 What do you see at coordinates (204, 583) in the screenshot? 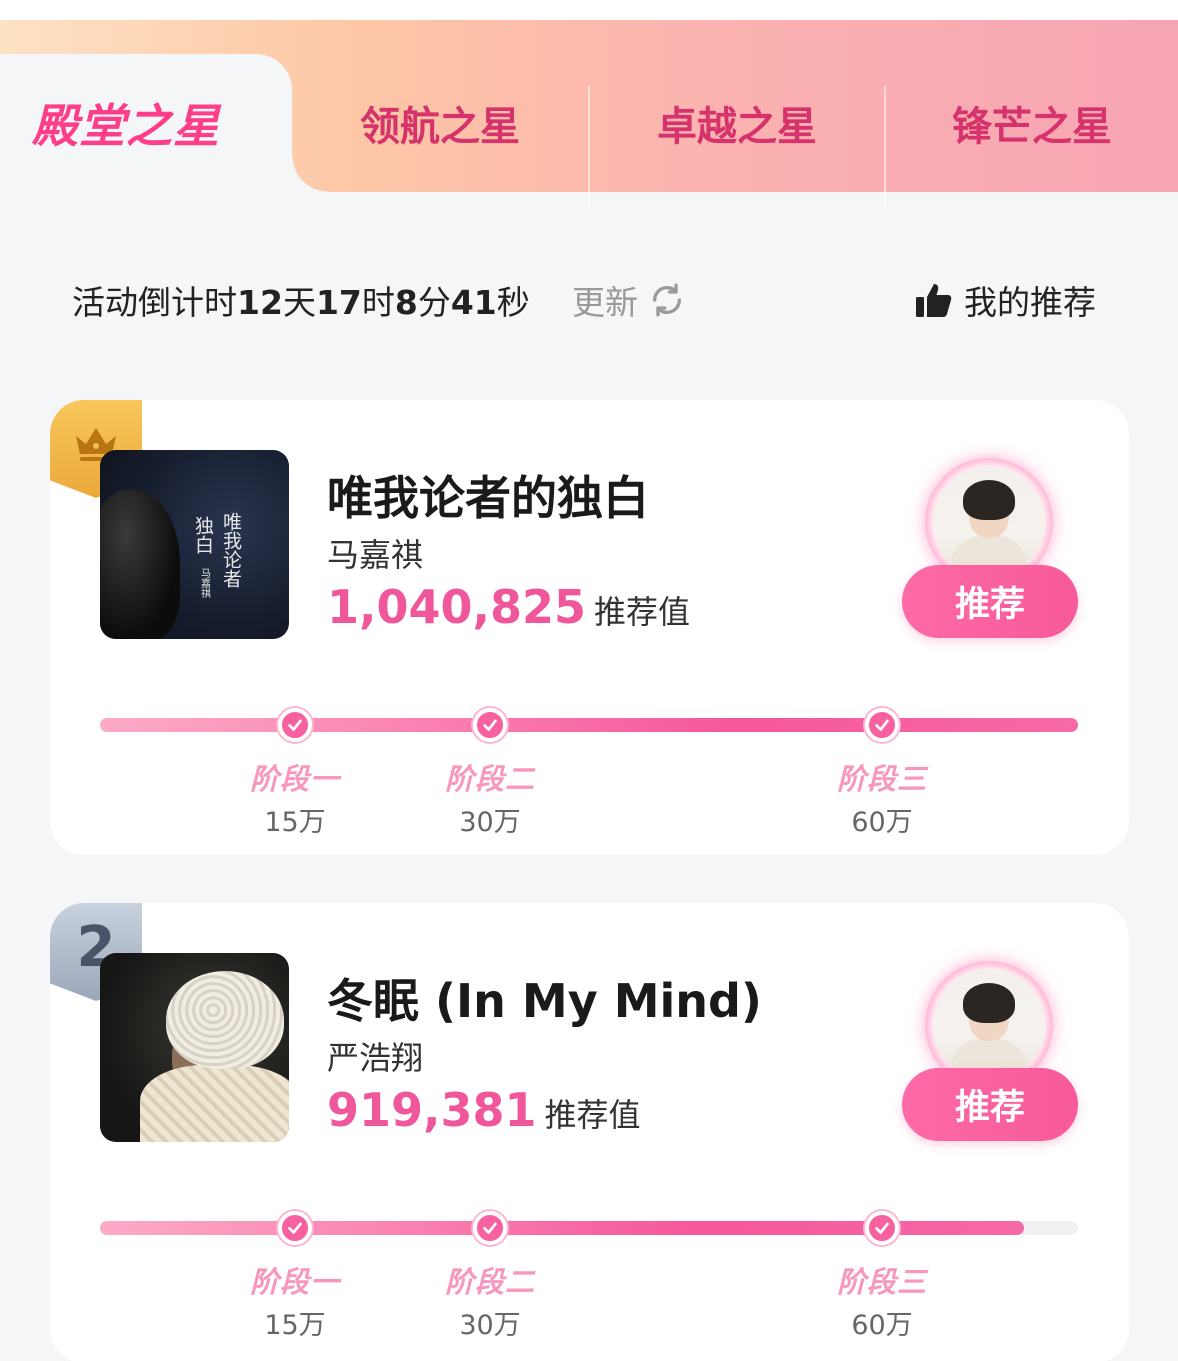
I see `cover-artist-text: 马嘉祺` at bounding box center [204, 583].